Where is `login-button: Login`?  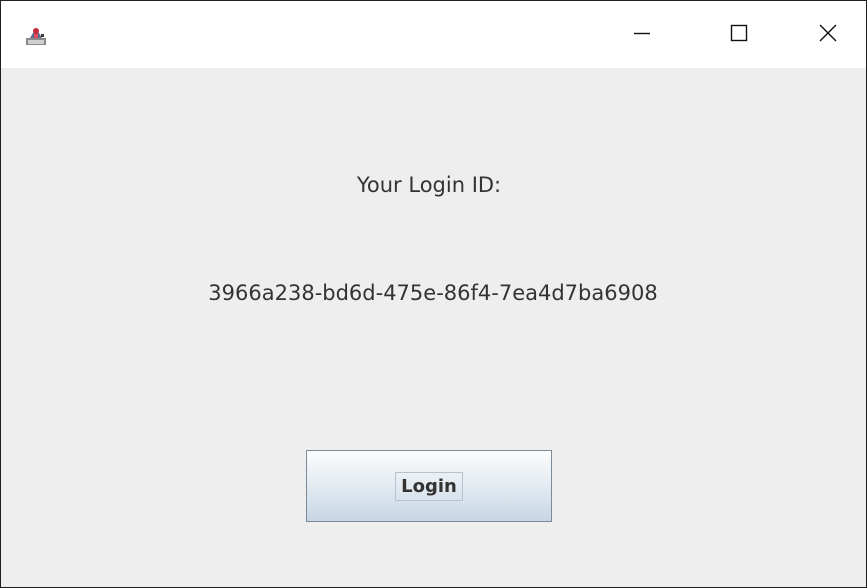 login-button: Login is located at coordinates (429, 486).